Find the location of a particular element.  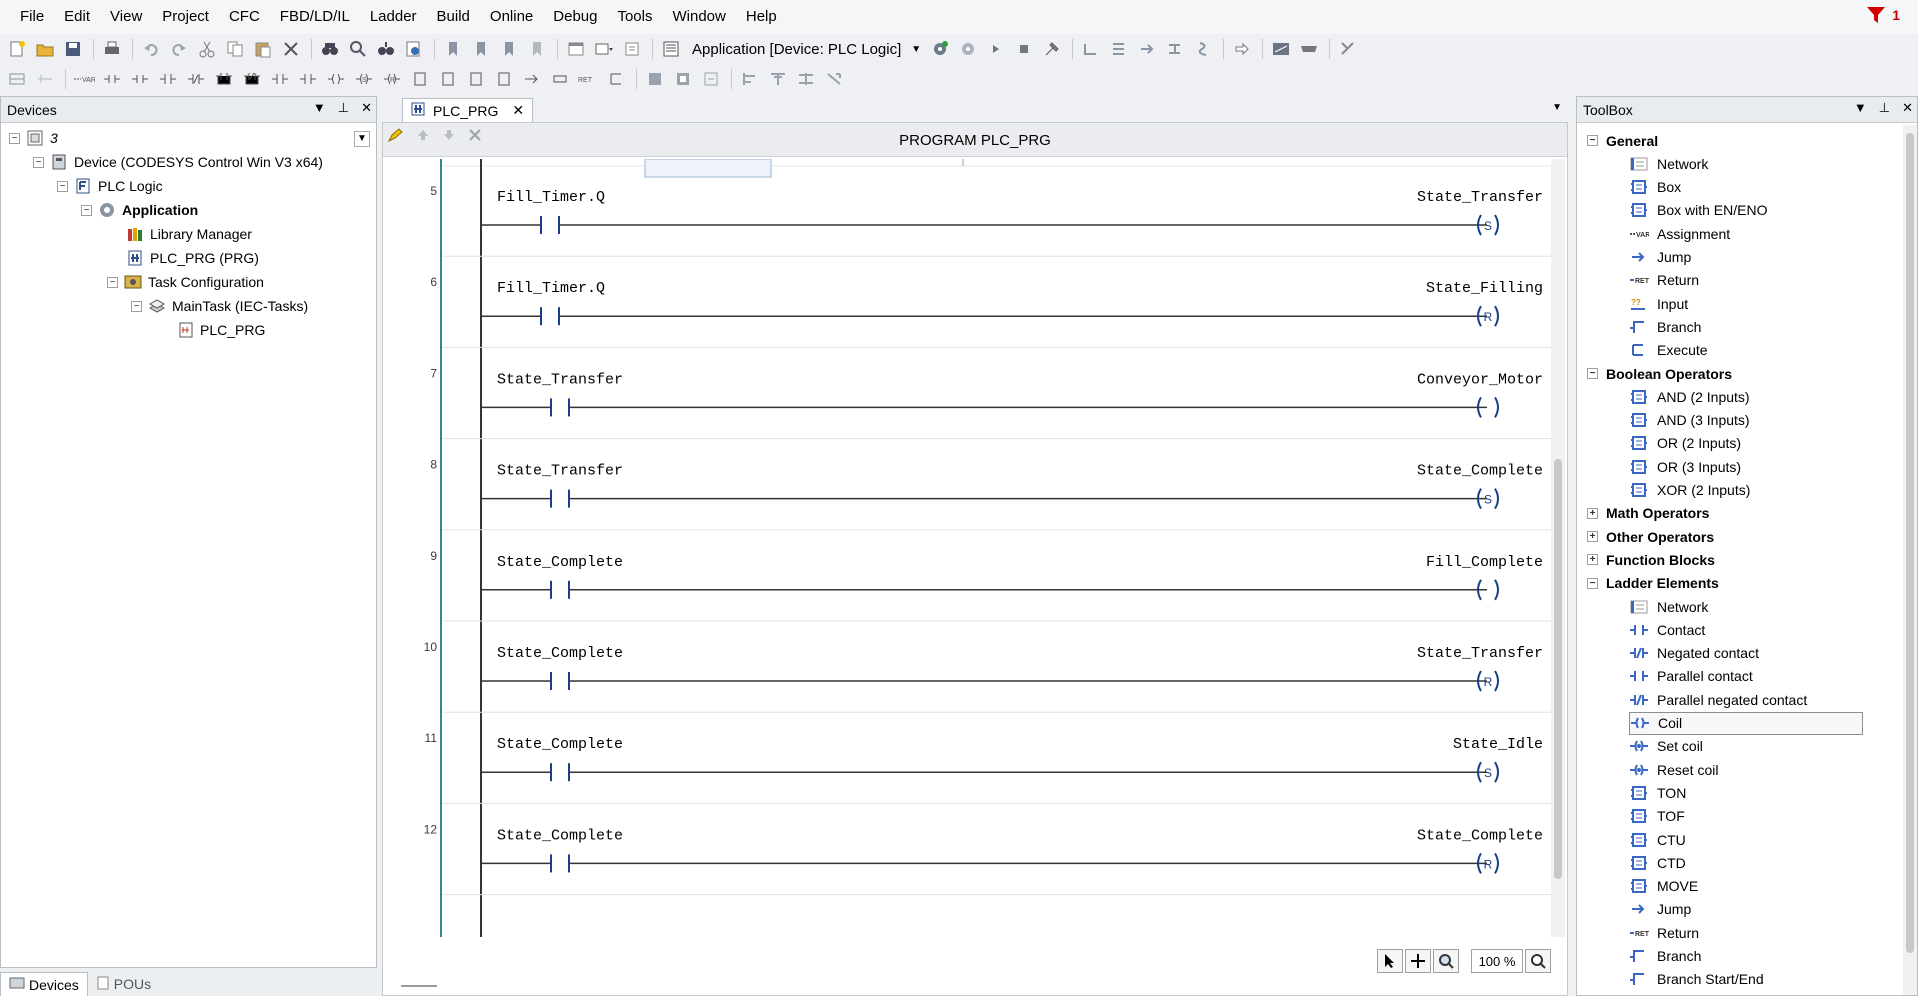

align-left-icon is located at coordinates (750, 79).